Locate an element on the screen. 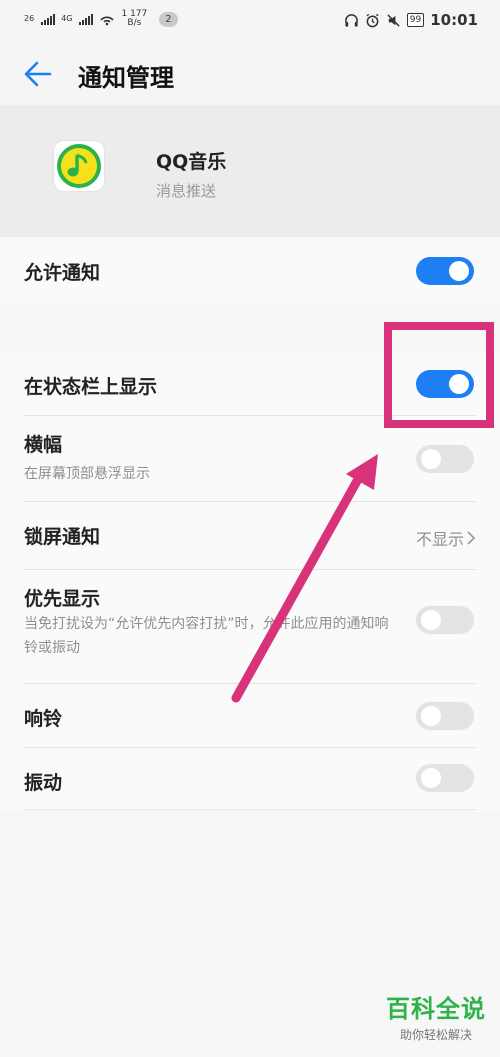  sim1-label: 26 is located at coordinates (29, 18).